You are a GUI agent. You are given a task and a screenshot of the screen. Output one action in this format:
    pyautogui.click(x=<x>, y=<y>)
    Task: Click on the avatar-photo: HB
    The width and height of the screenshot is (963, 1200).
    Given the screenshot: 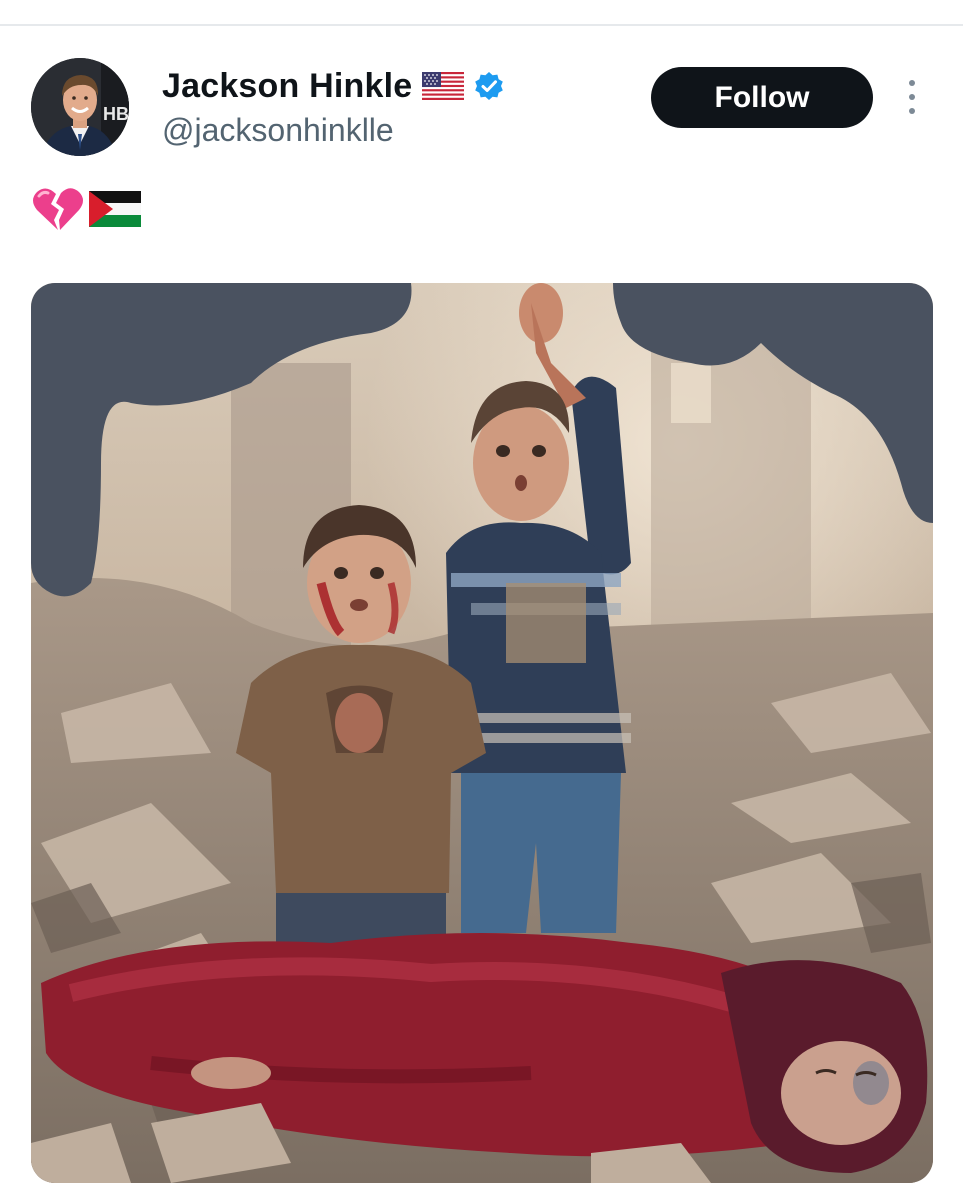 What is the action you would take?
    pyautogui.click(x=80, y=107)
    